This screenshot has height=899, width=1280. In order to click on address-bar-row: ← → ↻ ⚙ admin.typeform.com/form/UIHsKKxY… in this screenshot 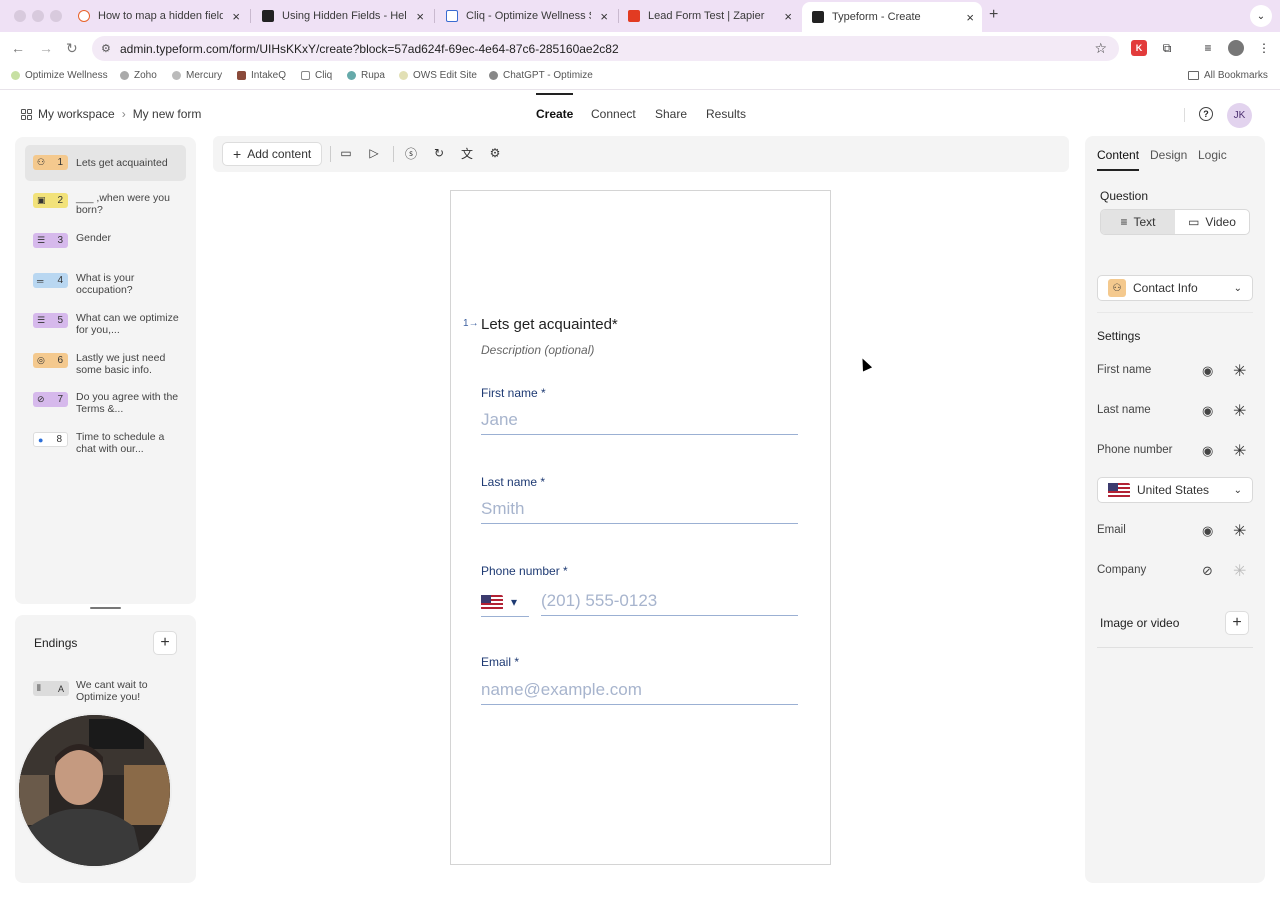, I will do `click(640, 48)`.